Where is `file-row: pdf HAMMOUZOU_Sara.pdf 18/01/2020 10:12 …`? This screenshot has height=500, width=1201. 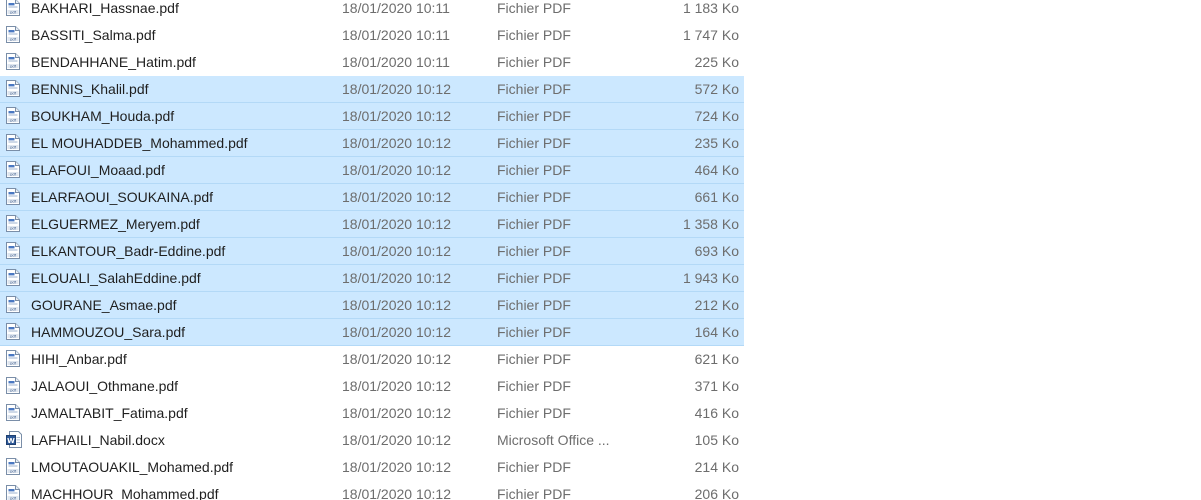 file-row: pdf HAMMOUZOU_Sara.pdf 18/01/2020 10:12 … is located at coordinates (372, 332).